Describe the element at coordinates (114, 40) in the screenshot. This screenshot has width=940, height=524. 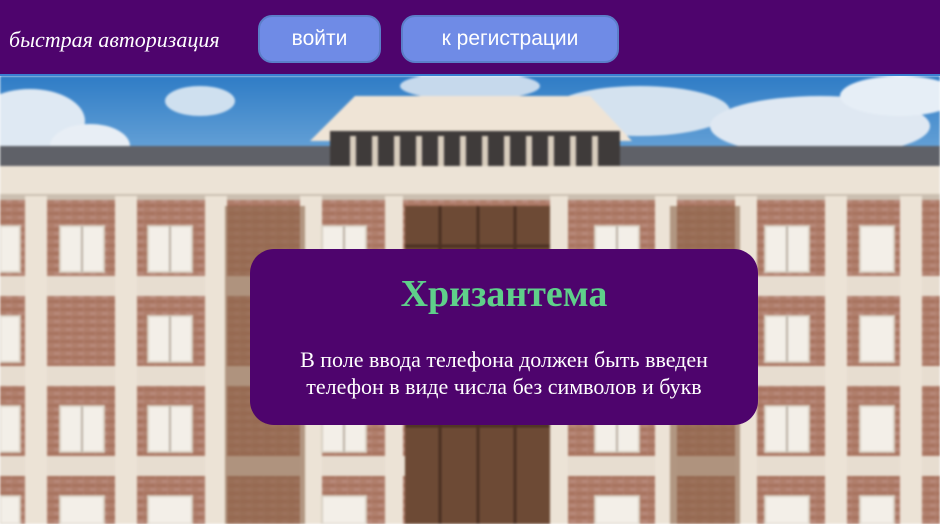
I see `quick-auth-label: быстрая авторизация` at that location.